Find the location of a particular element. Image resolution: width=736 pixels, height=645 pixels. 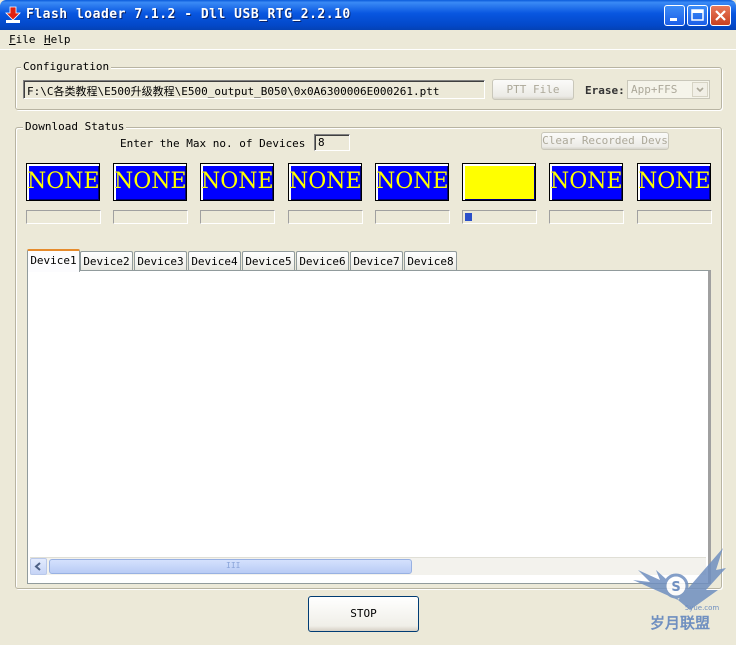

tab-device3: Device3 is located at coordinates (160, 261).